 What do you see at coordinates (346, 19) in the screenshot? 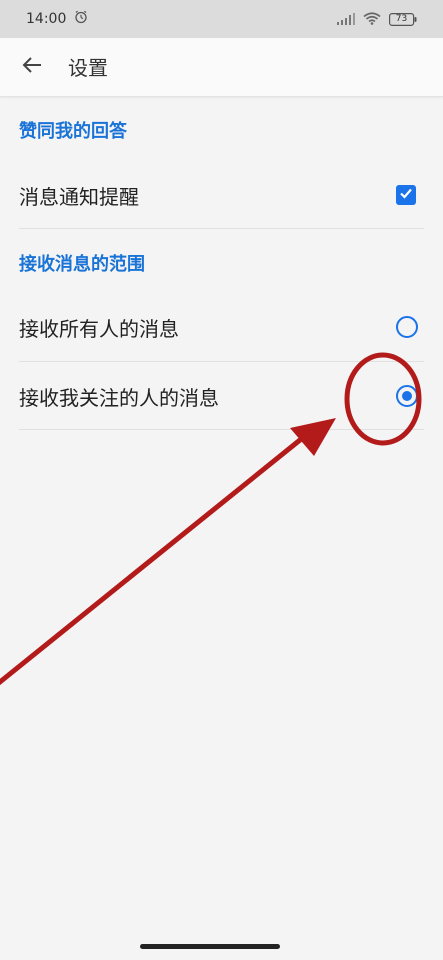
I see `signal-icon` at bounding box center [346, 19].